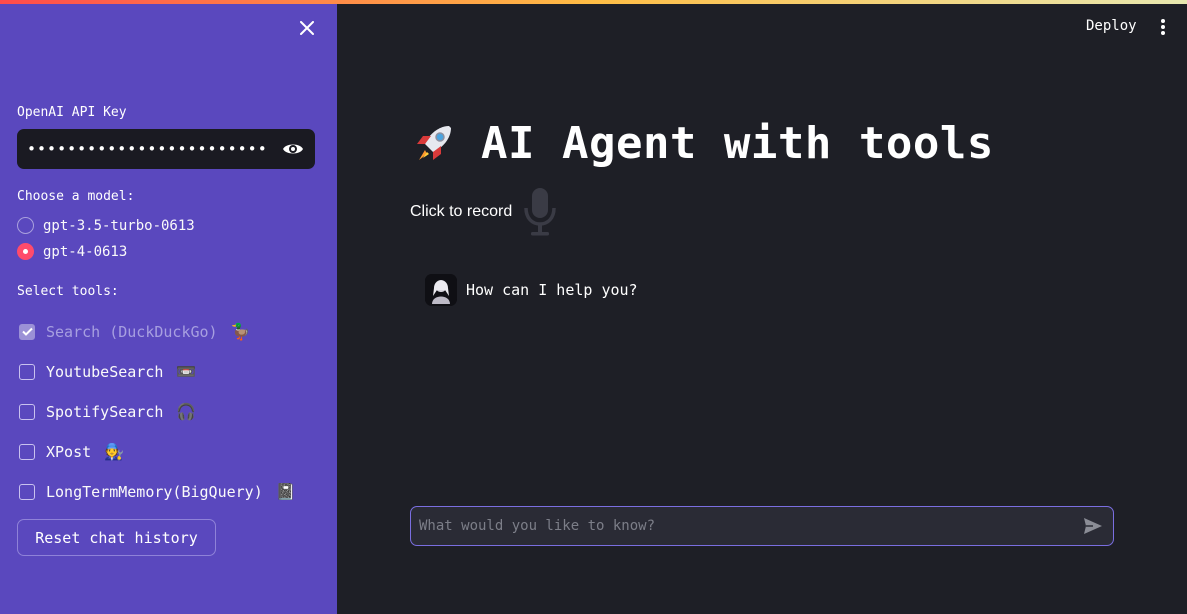 This screenshot has height=614, width=1187. I want to click on tool-checkbox-search: Search (DuckDuckGo) 🦆, so click(135, 331).